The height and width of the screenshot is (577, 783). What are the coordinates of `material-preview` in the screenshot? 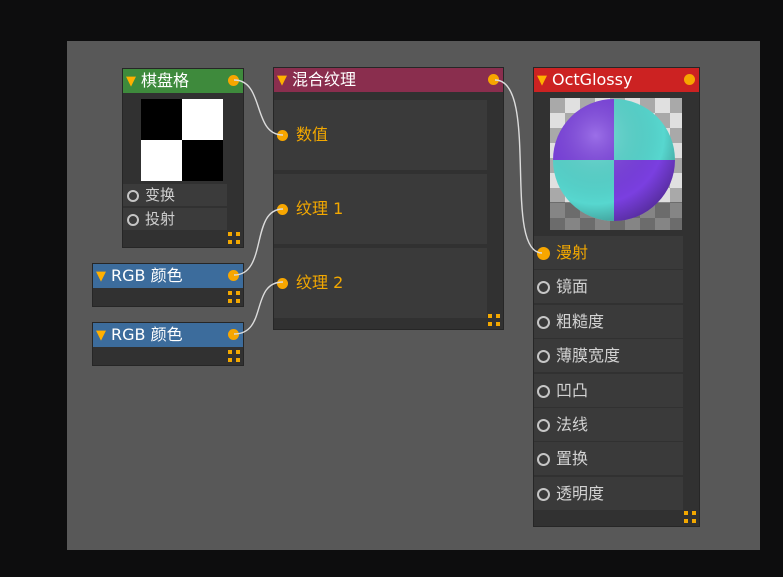 It's located at (616, 164).